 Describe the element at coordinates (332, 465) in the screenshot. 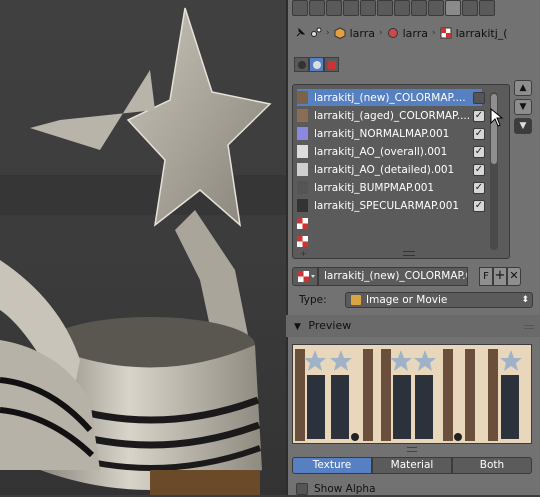

I see `tab-texture: Texture` at that location.